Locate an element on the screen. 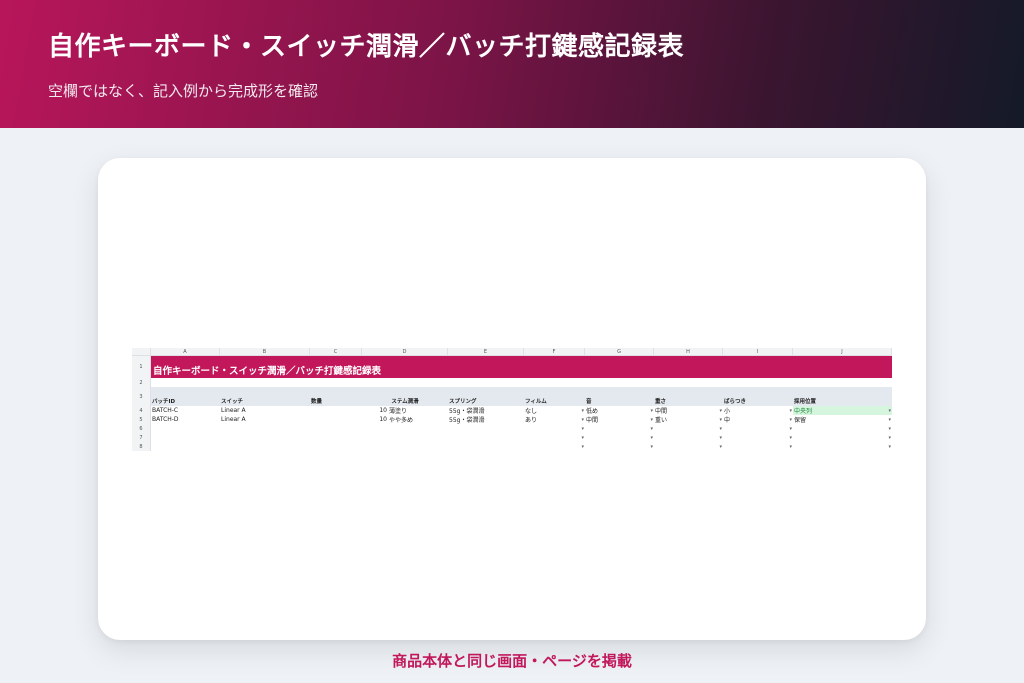 The height and width of the screenshot is (683, 1024). row-number: 3 is located at coordinates (141, 396).